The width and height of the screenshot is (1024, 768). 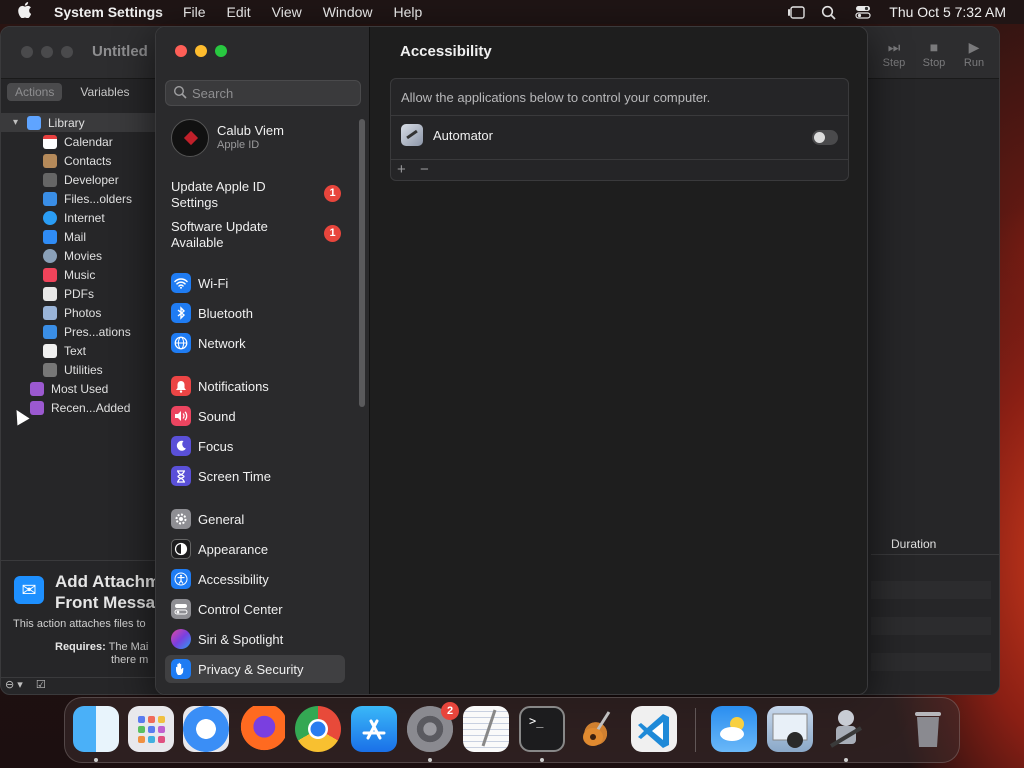 What do you see at coordinates (78, 255) in the screenshot?
I see `library-item: Movies` at bounding box center [78, 255].